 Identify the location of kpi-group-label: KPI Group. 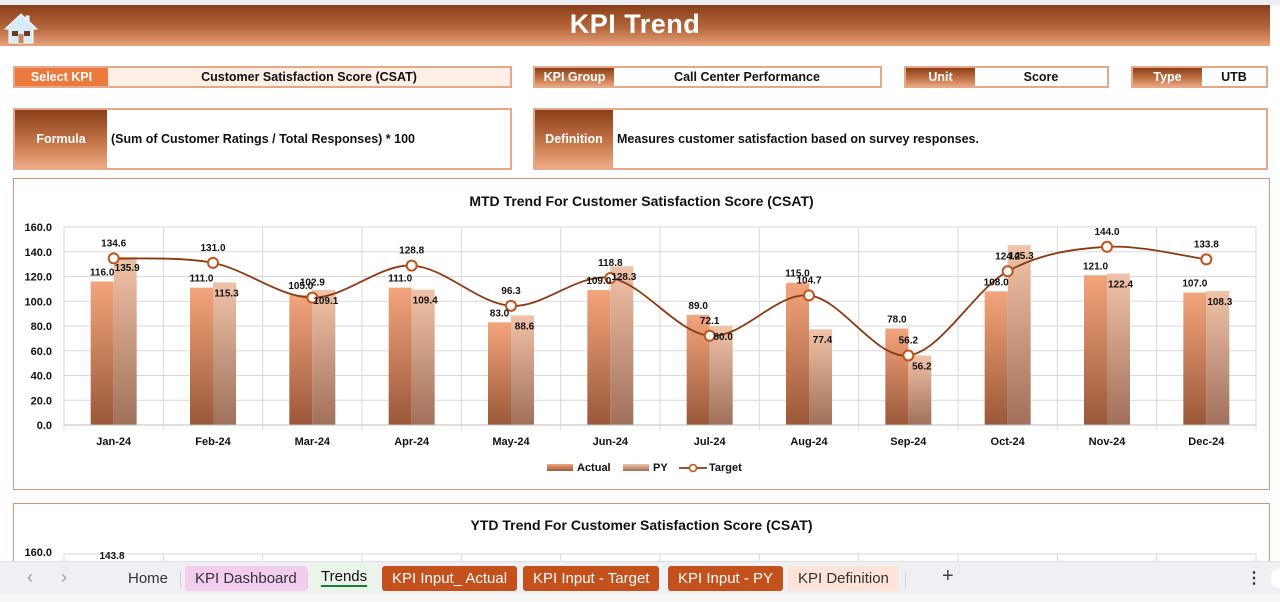
(574, 77).